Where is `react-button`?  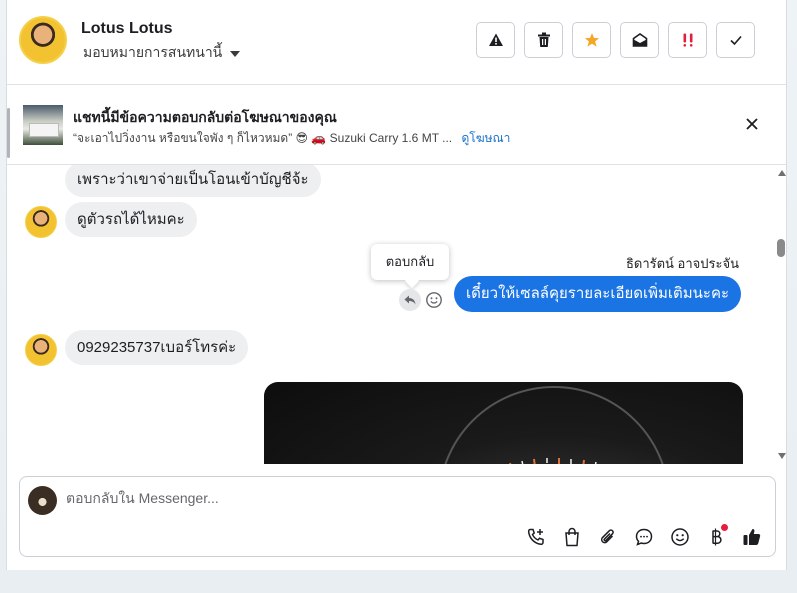 react-button is located at coordinates (434, 300).